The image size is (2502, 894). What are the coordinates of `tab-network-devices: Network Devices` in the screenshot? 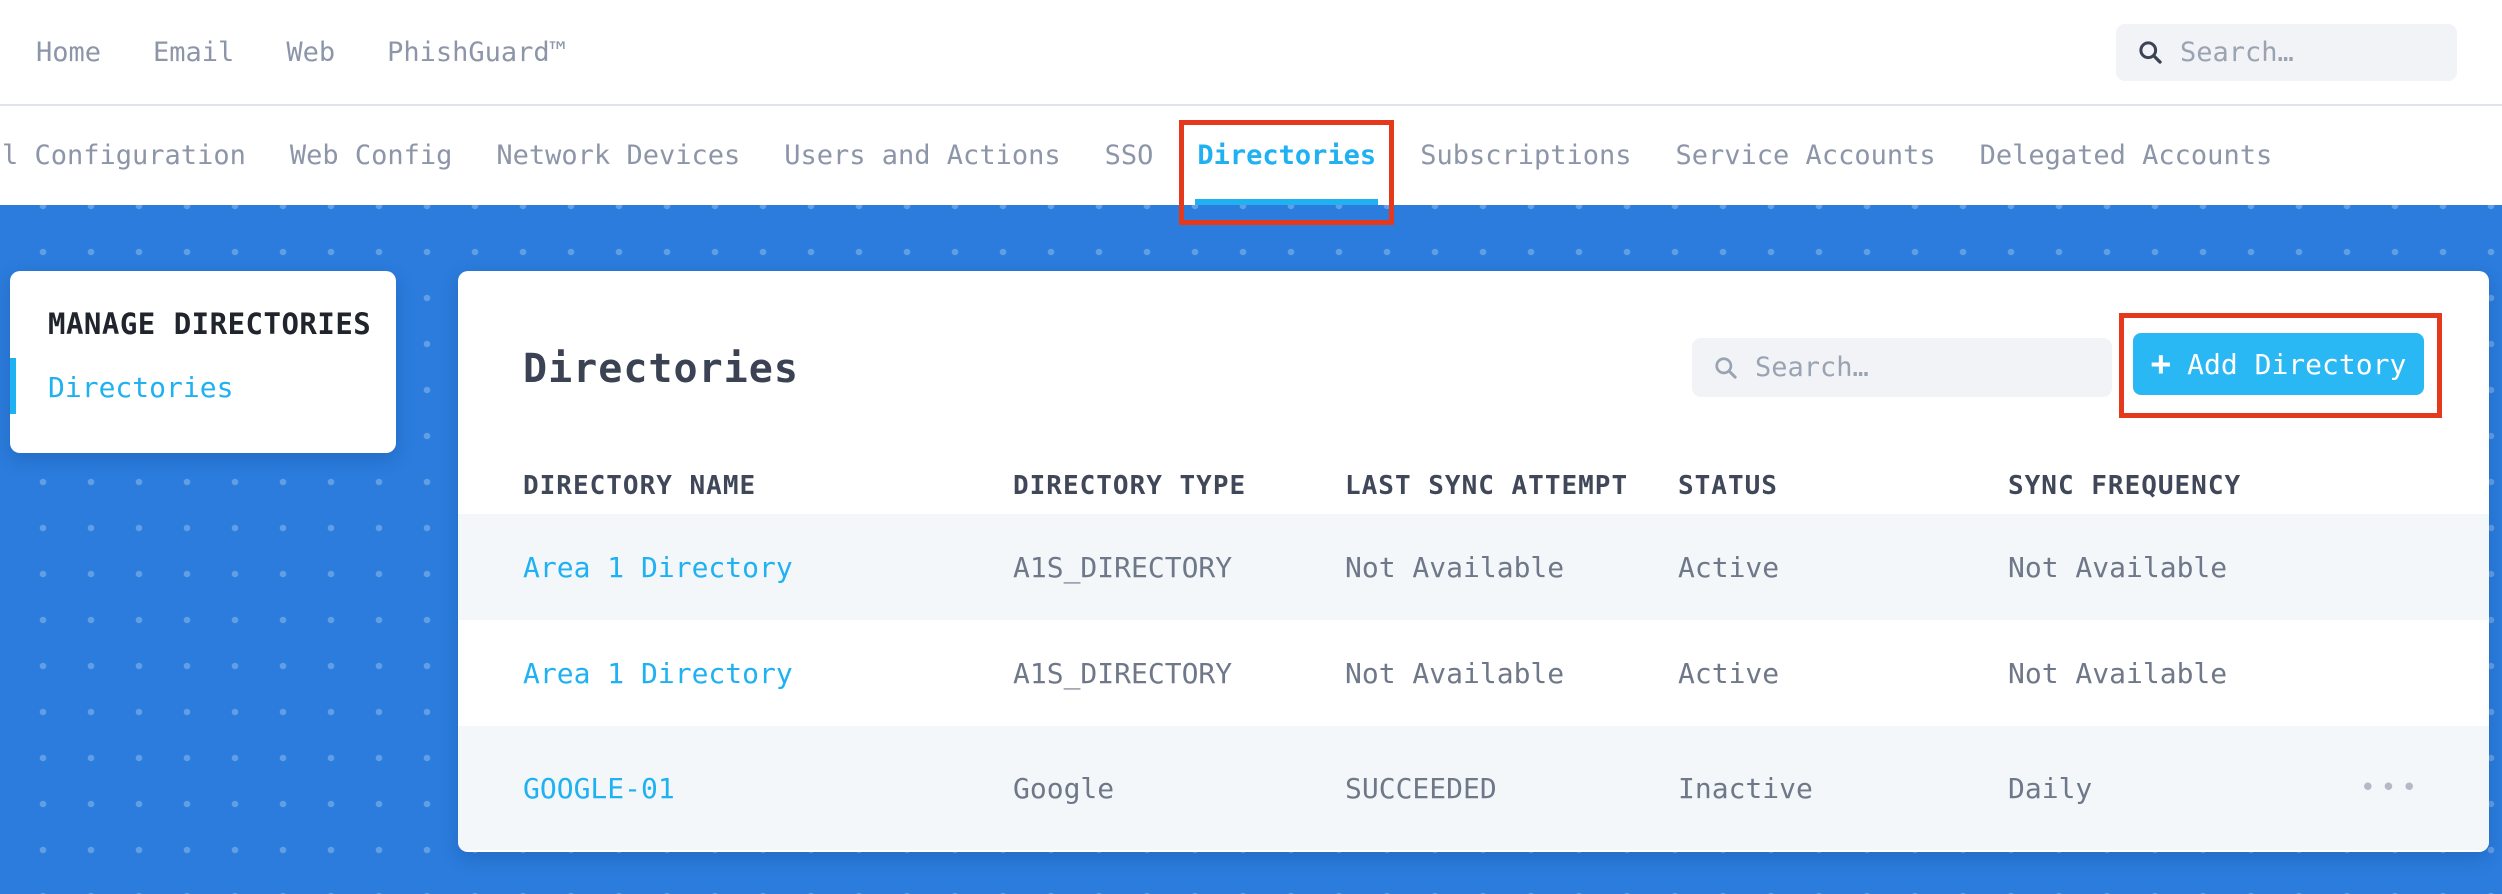 It's located at (618, 155).